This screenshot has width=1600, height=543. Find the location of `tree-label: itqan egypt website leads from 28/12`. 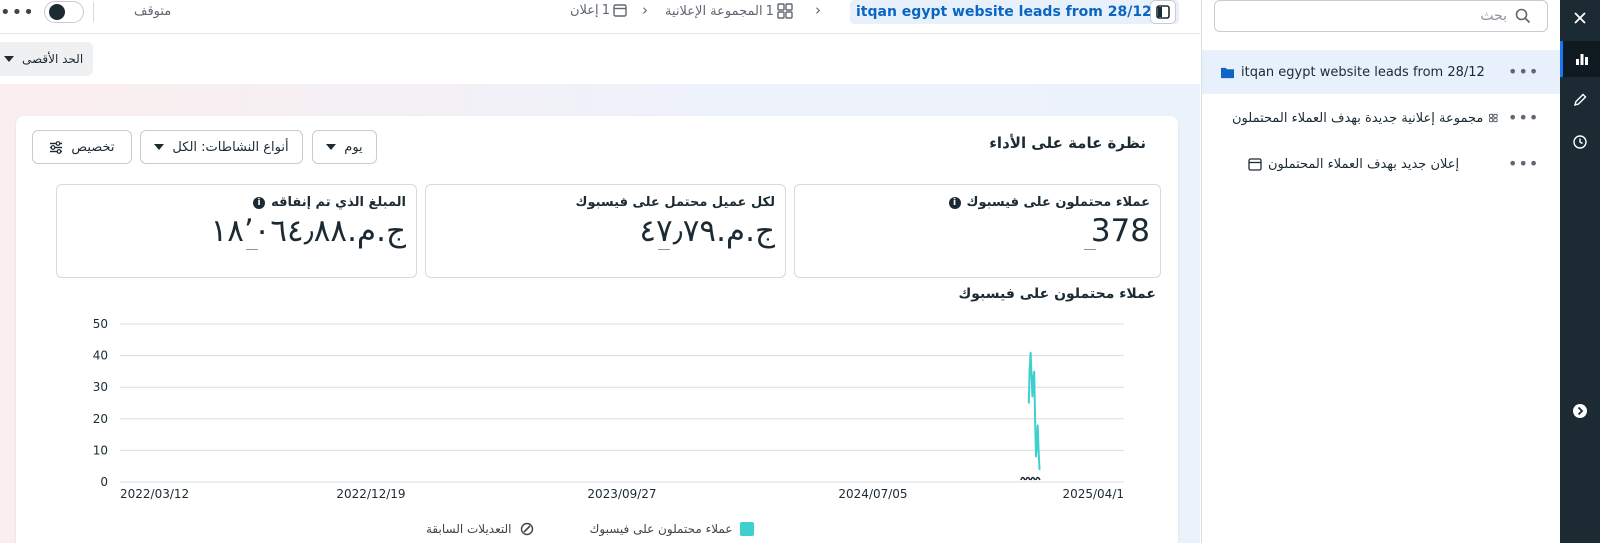

tree-label: itqan egypt website leads from 28/12 is located at coordinates (1352, 72).